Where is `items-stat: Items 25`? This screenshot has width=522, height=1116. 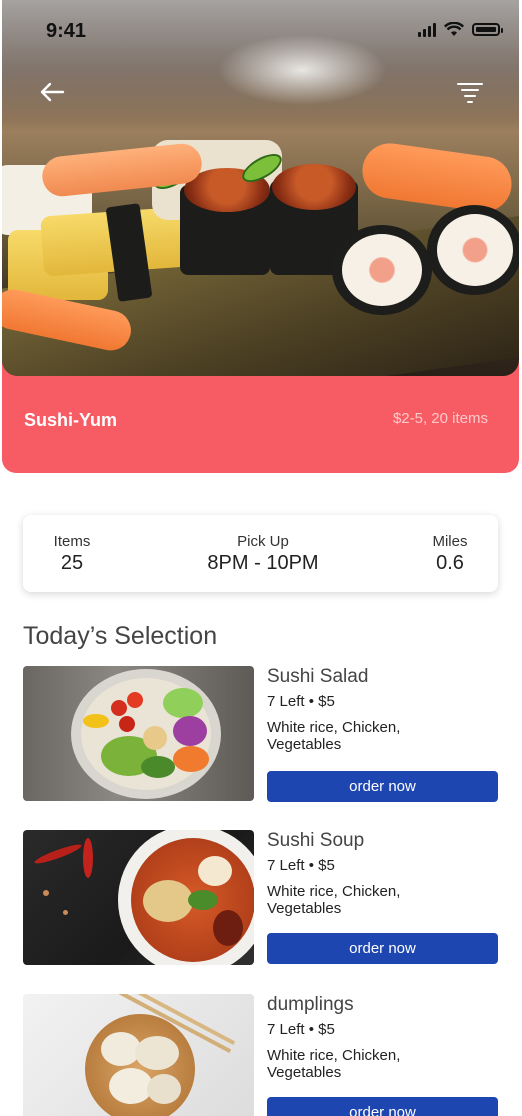
items-stat: Items 25 is located at coordinates (72, 554).